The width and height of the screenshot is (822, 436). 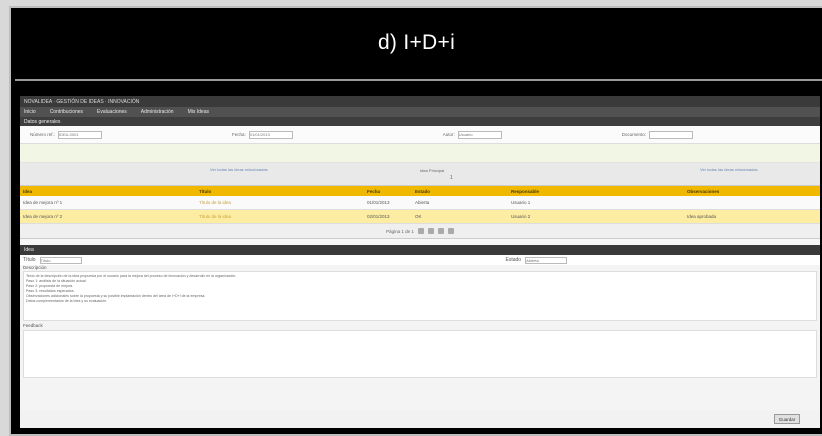 I want to click on menu-item-my-ideas: Mis Ideas, so click(x=198, y=112).